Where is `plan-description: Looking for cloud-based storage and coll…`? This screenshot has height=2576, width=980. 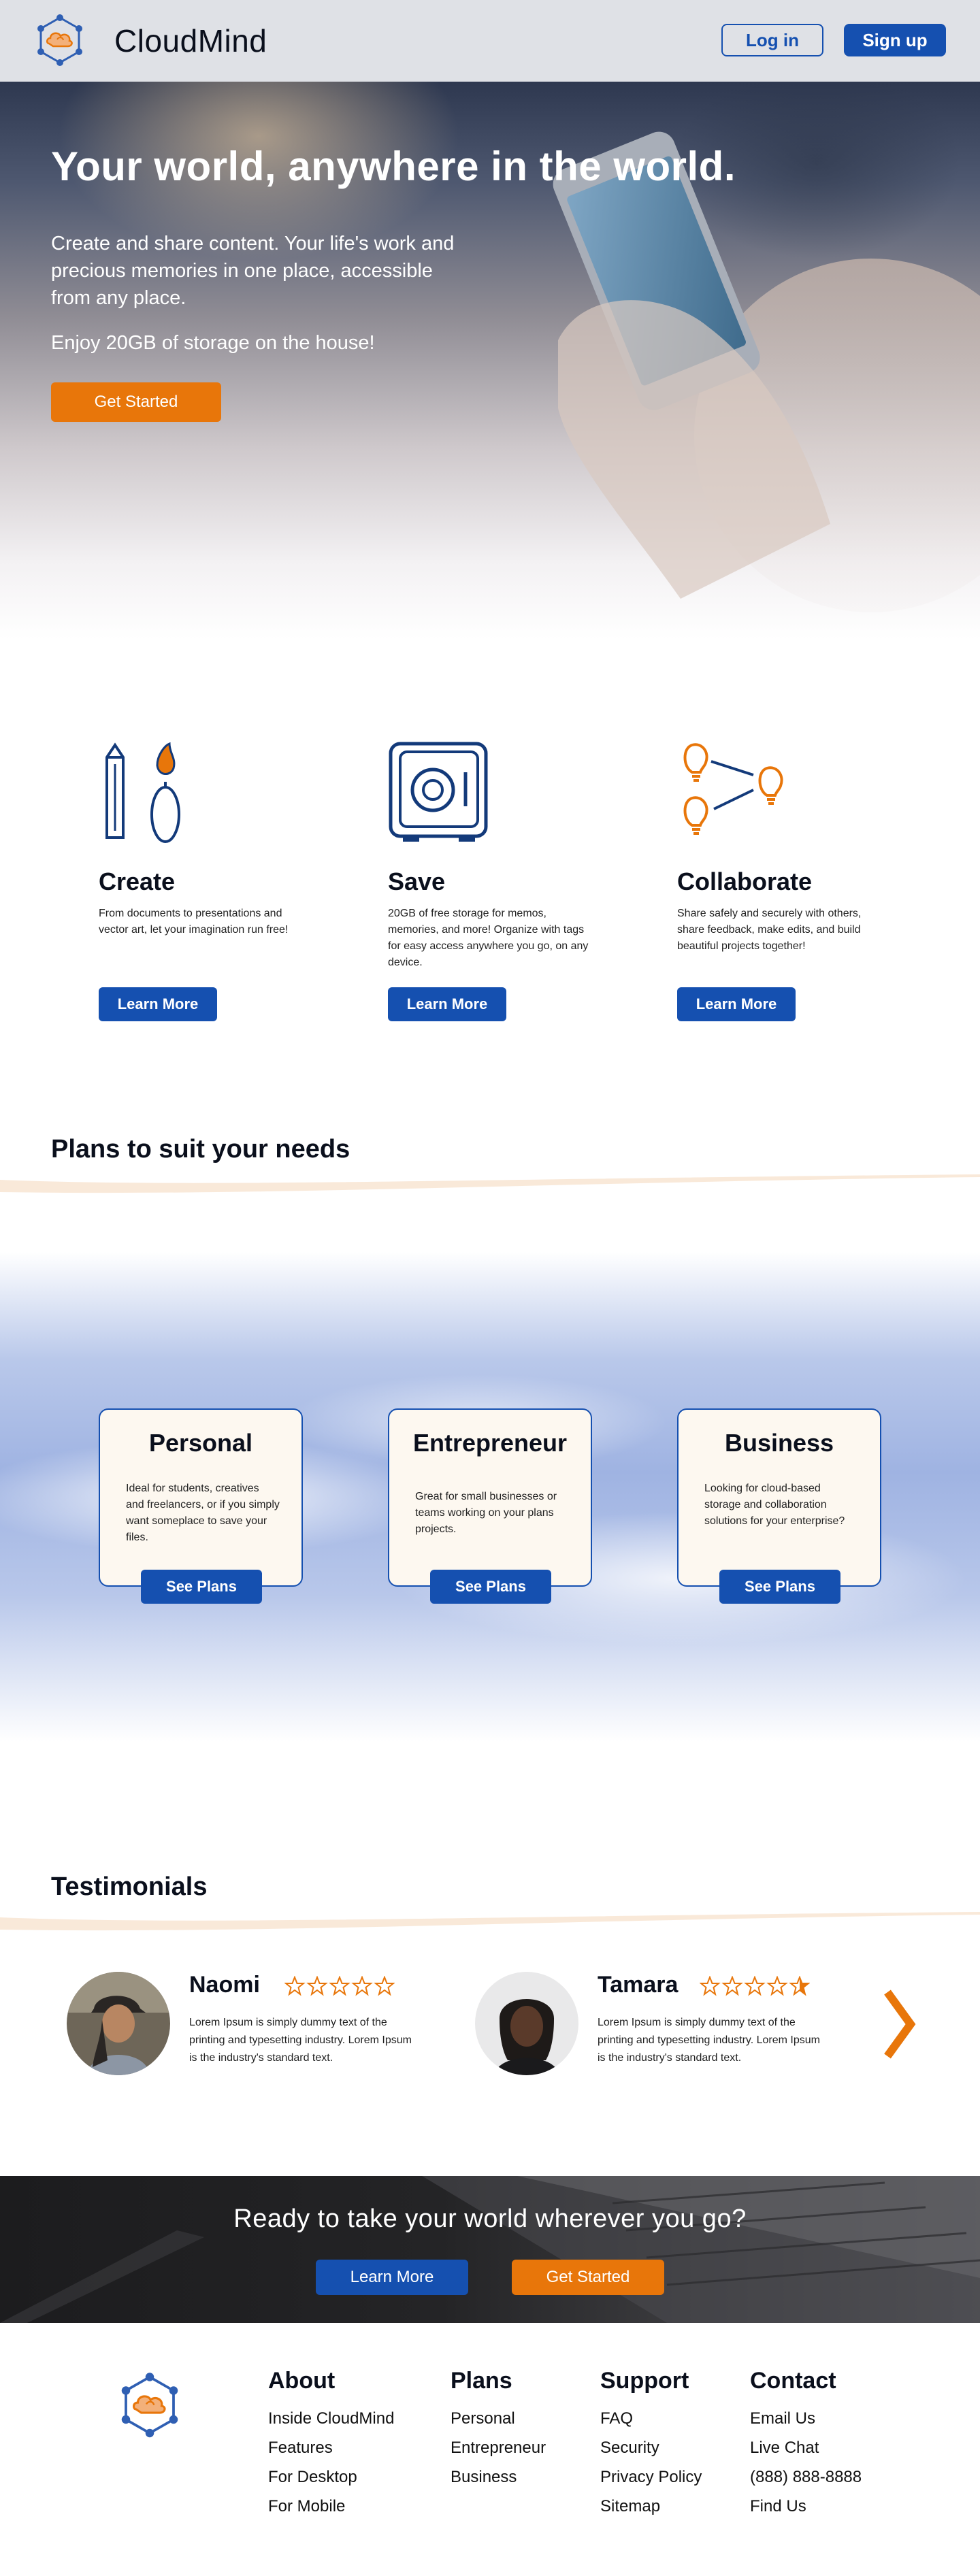 plan-description: Looking for cloud-based storage and coll… is located at coordinates (774, 1505).